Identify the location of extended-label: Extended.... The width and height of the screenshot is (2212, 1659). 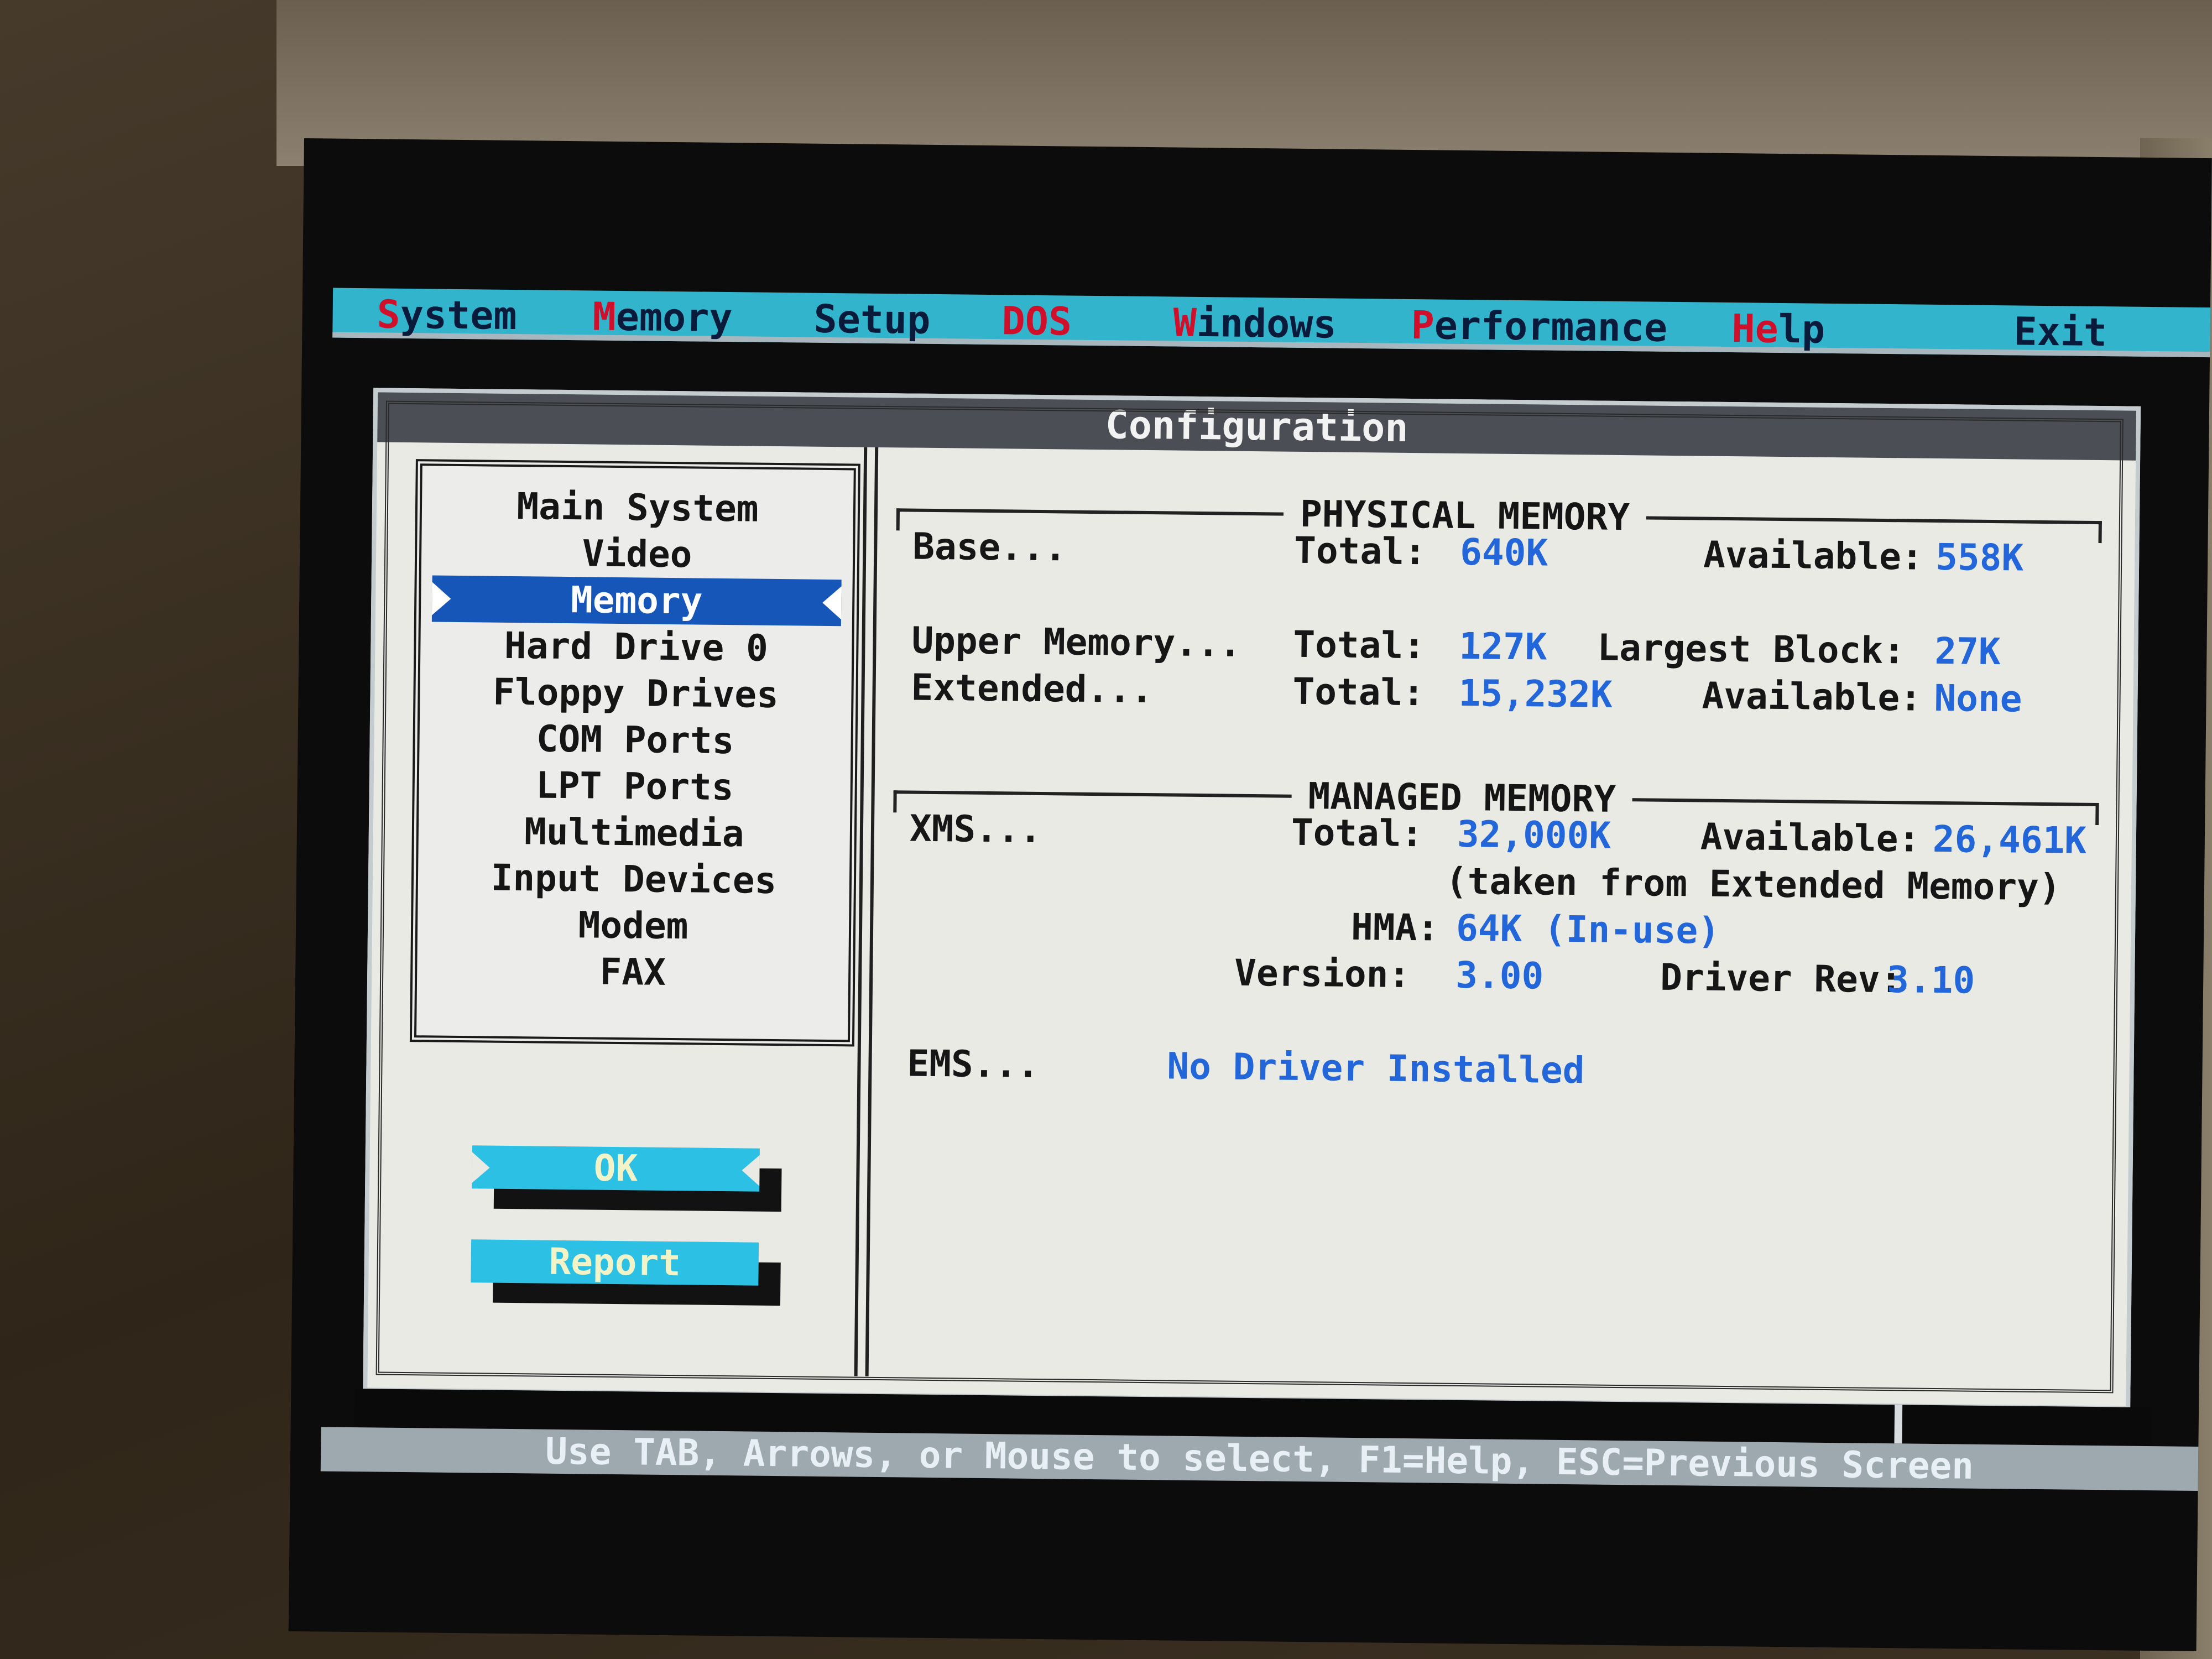
(1033, 689).